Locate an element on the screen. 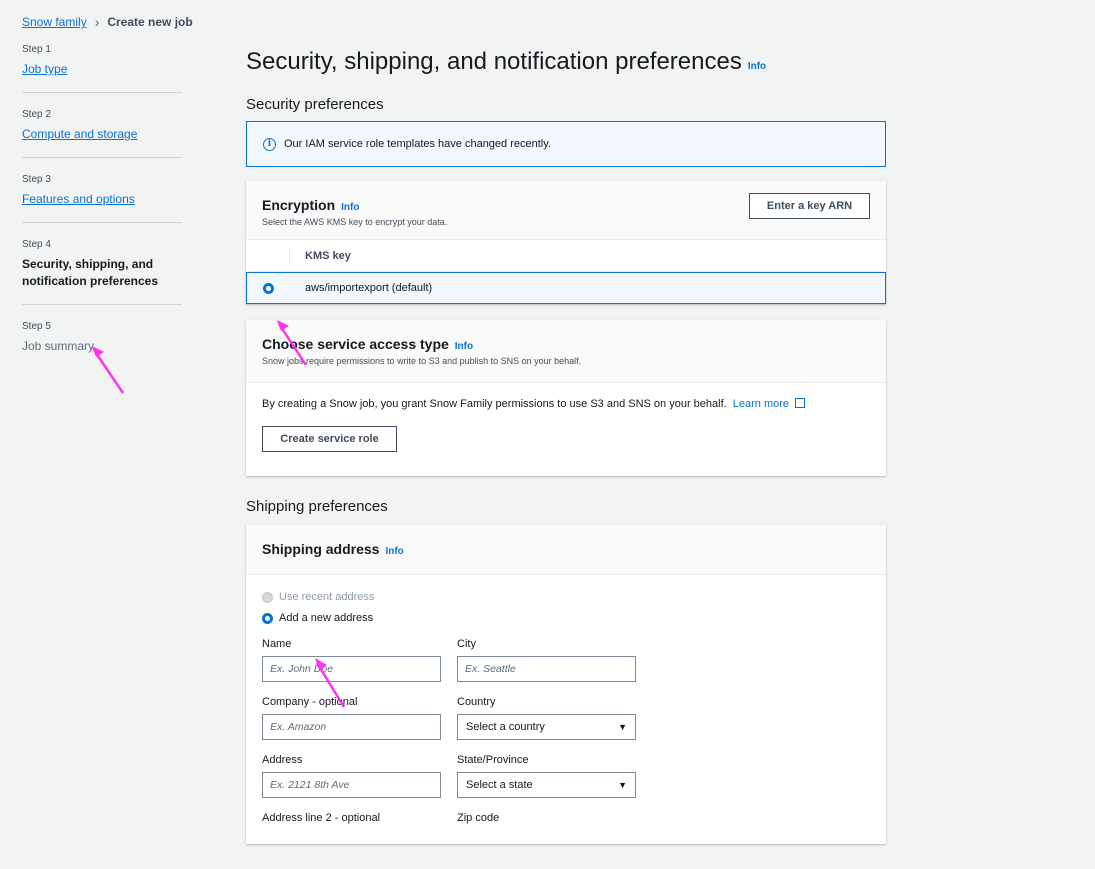  step-disabled-label: Job summary is located at coordinates (58, 346).